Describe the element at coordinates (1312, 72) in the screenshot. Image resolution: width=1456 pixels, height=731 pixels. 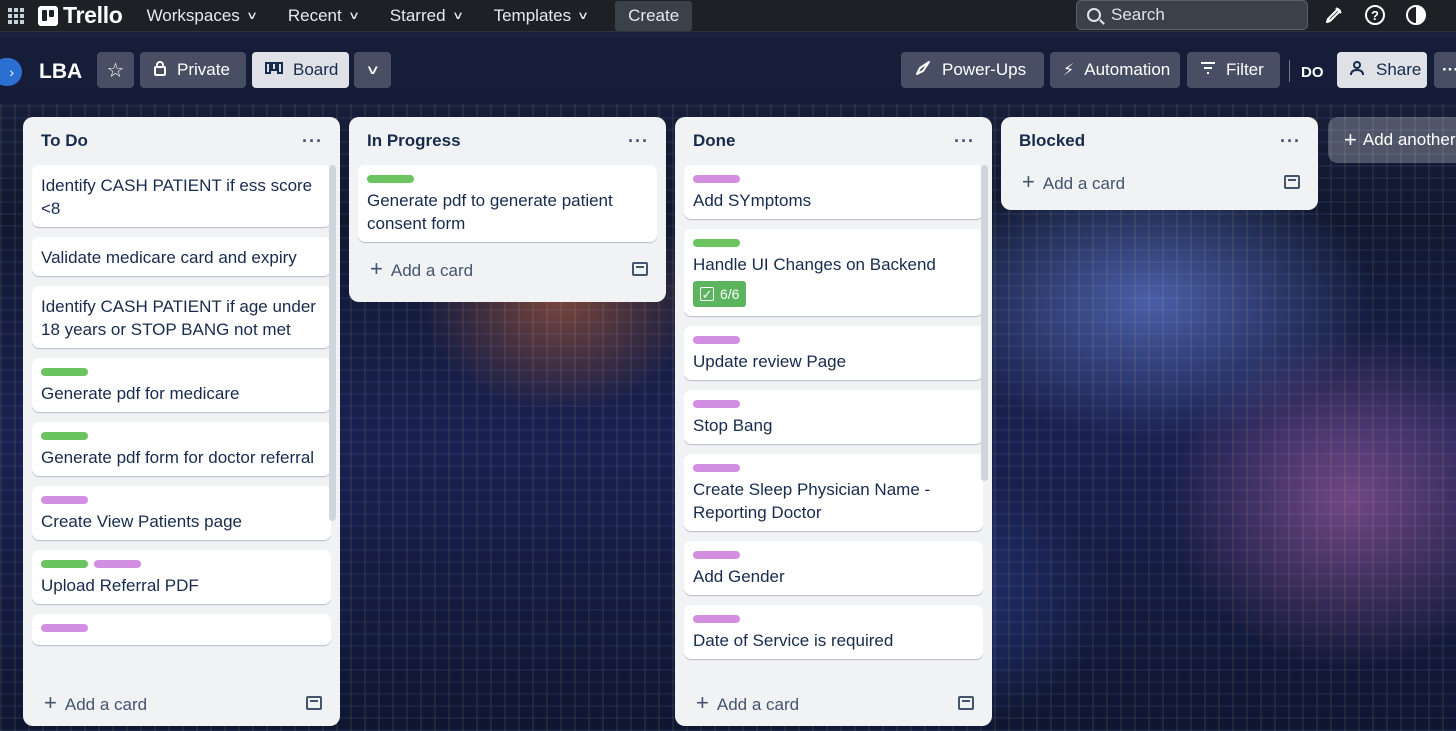
I see `member-avatar: DO` at that location.